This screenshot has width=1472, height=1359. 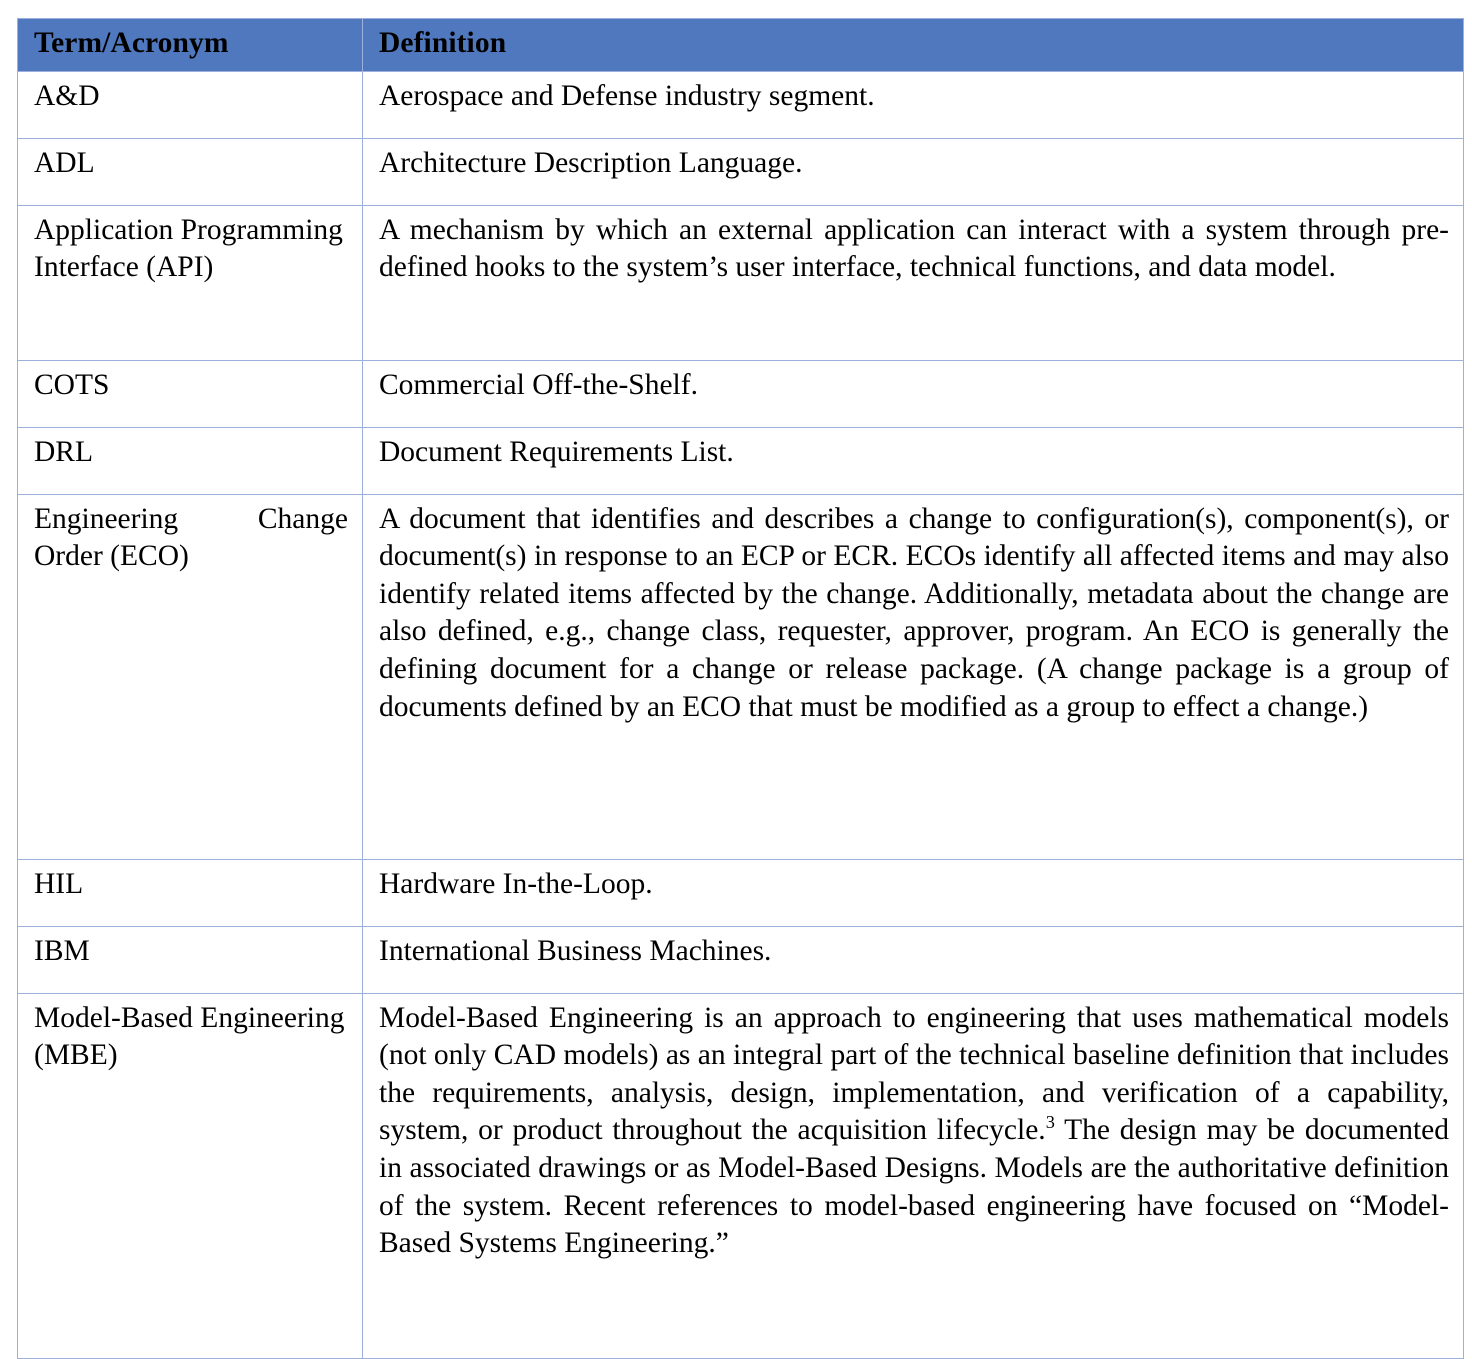 I want to click on table-row: COTS Commercial Off-the-Shelf., so click(x=740, y=393).